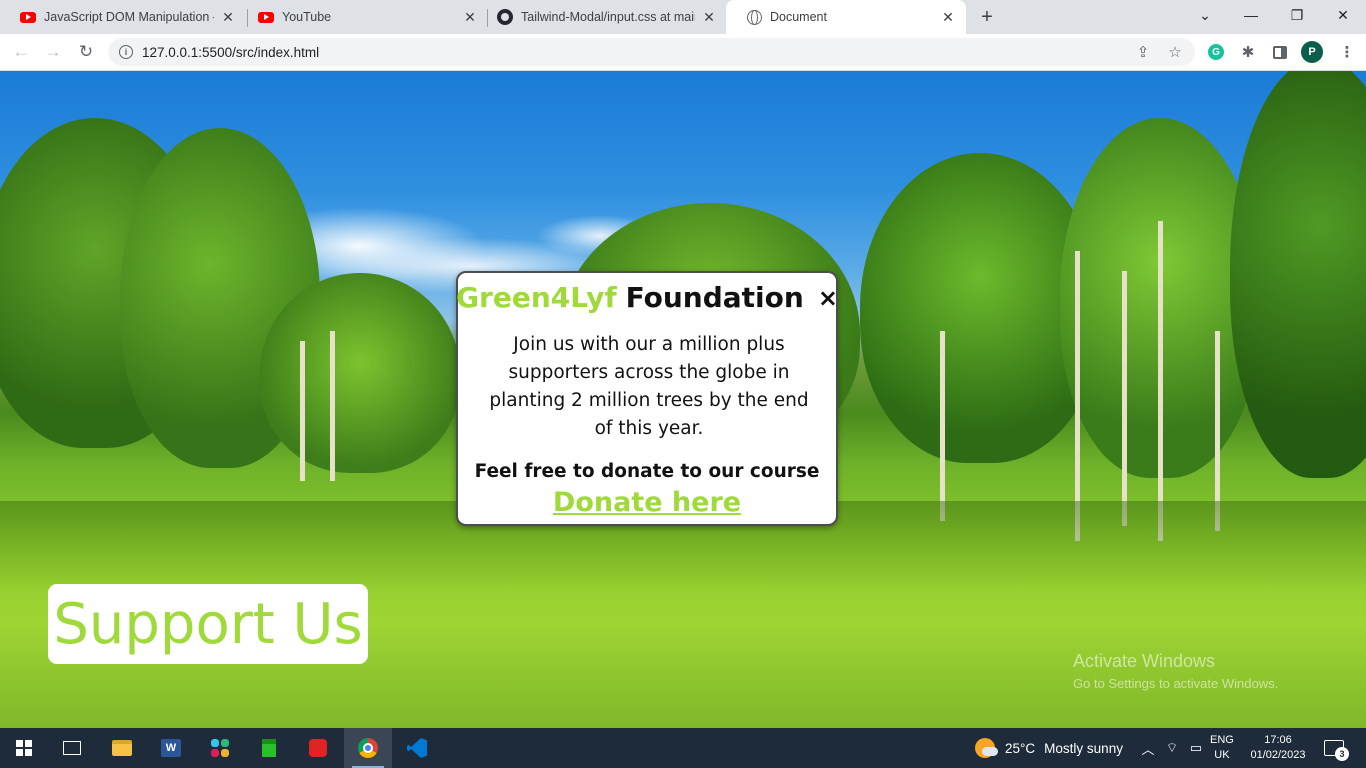 This screenshot has width=1366, height=768. I want to click on arrow-left-icon: ←, so click(21, 51).